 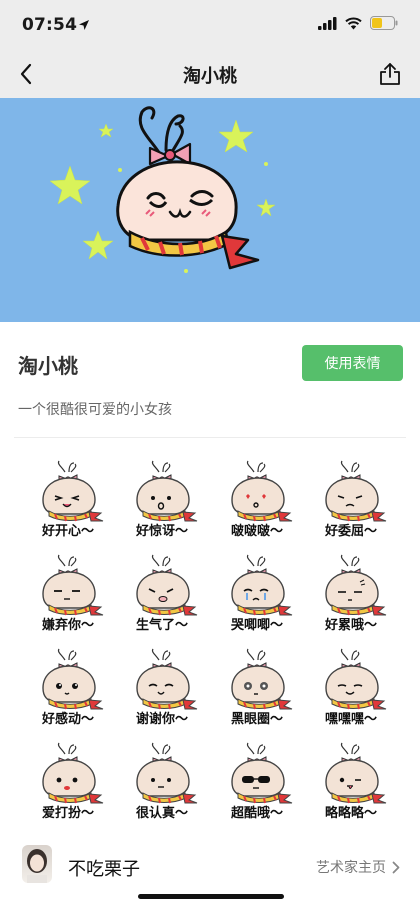 I want to click on sticker-caption: 嘿嘿嘿～, so click(x=350, y=719).